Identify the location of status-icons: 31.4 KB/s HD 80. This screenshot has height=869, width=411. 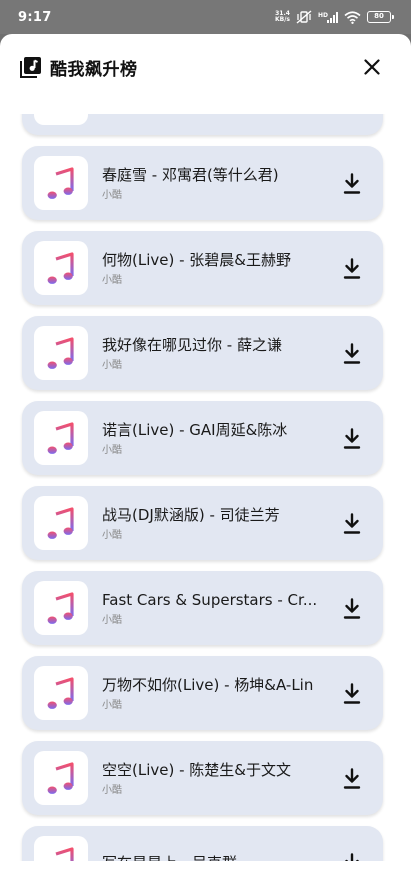
(334, 17).